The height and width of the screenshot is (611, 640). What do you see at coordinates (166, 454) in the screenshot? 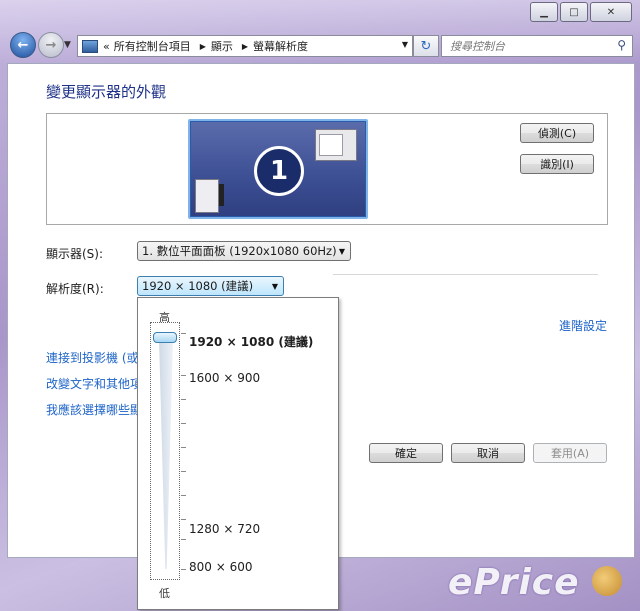
I see `slider-wedge` at bounding box center [166, 454].